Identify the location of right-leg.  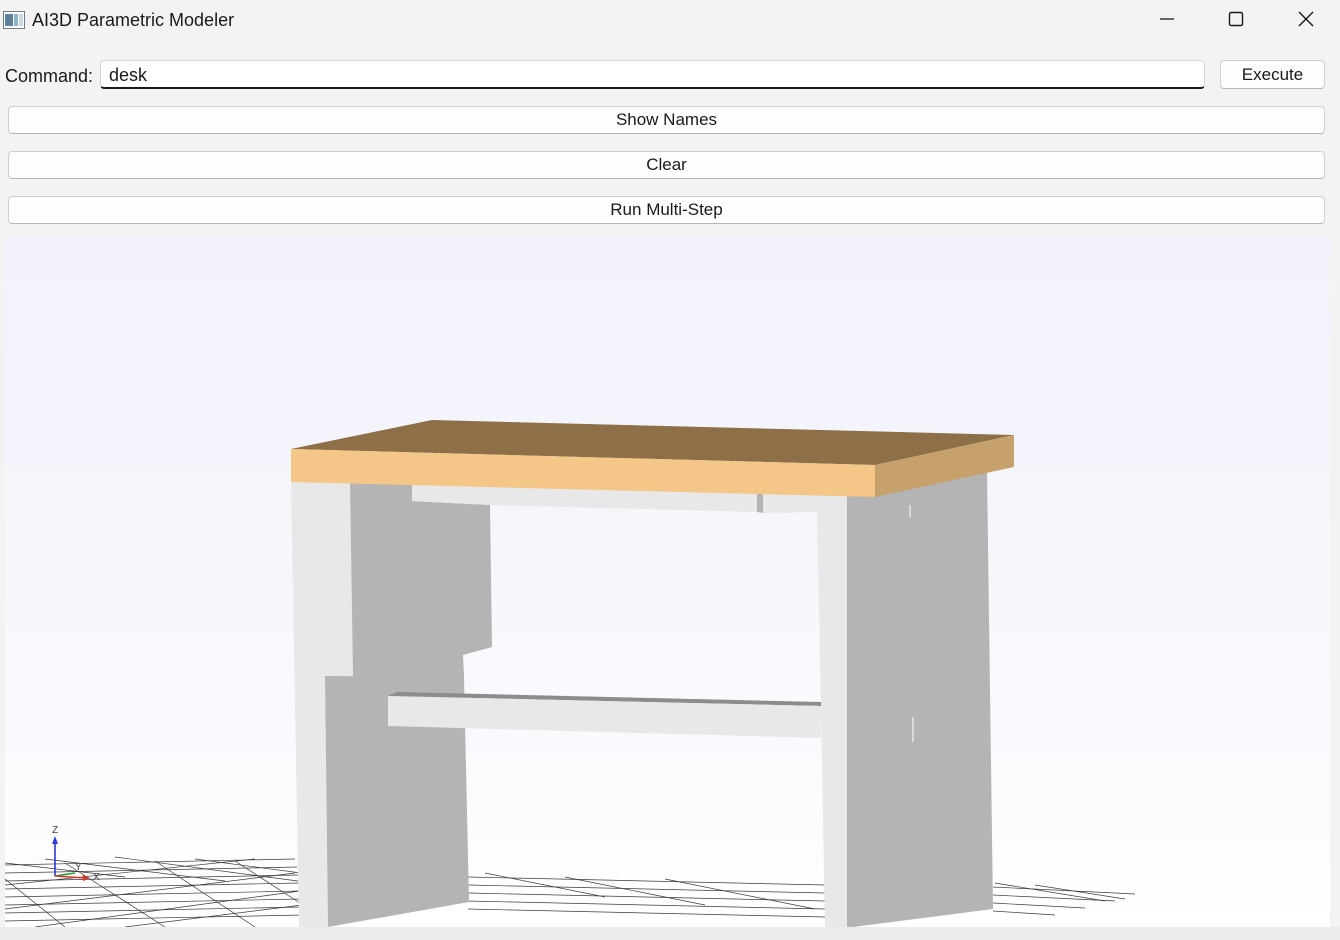
(905, 699).